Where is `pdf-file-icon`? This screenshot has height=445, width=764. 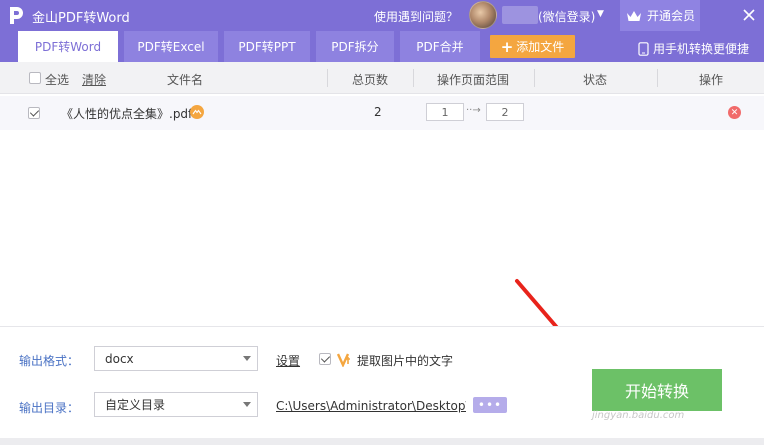 pdf-file-icon is located at coordinates (197, 112).